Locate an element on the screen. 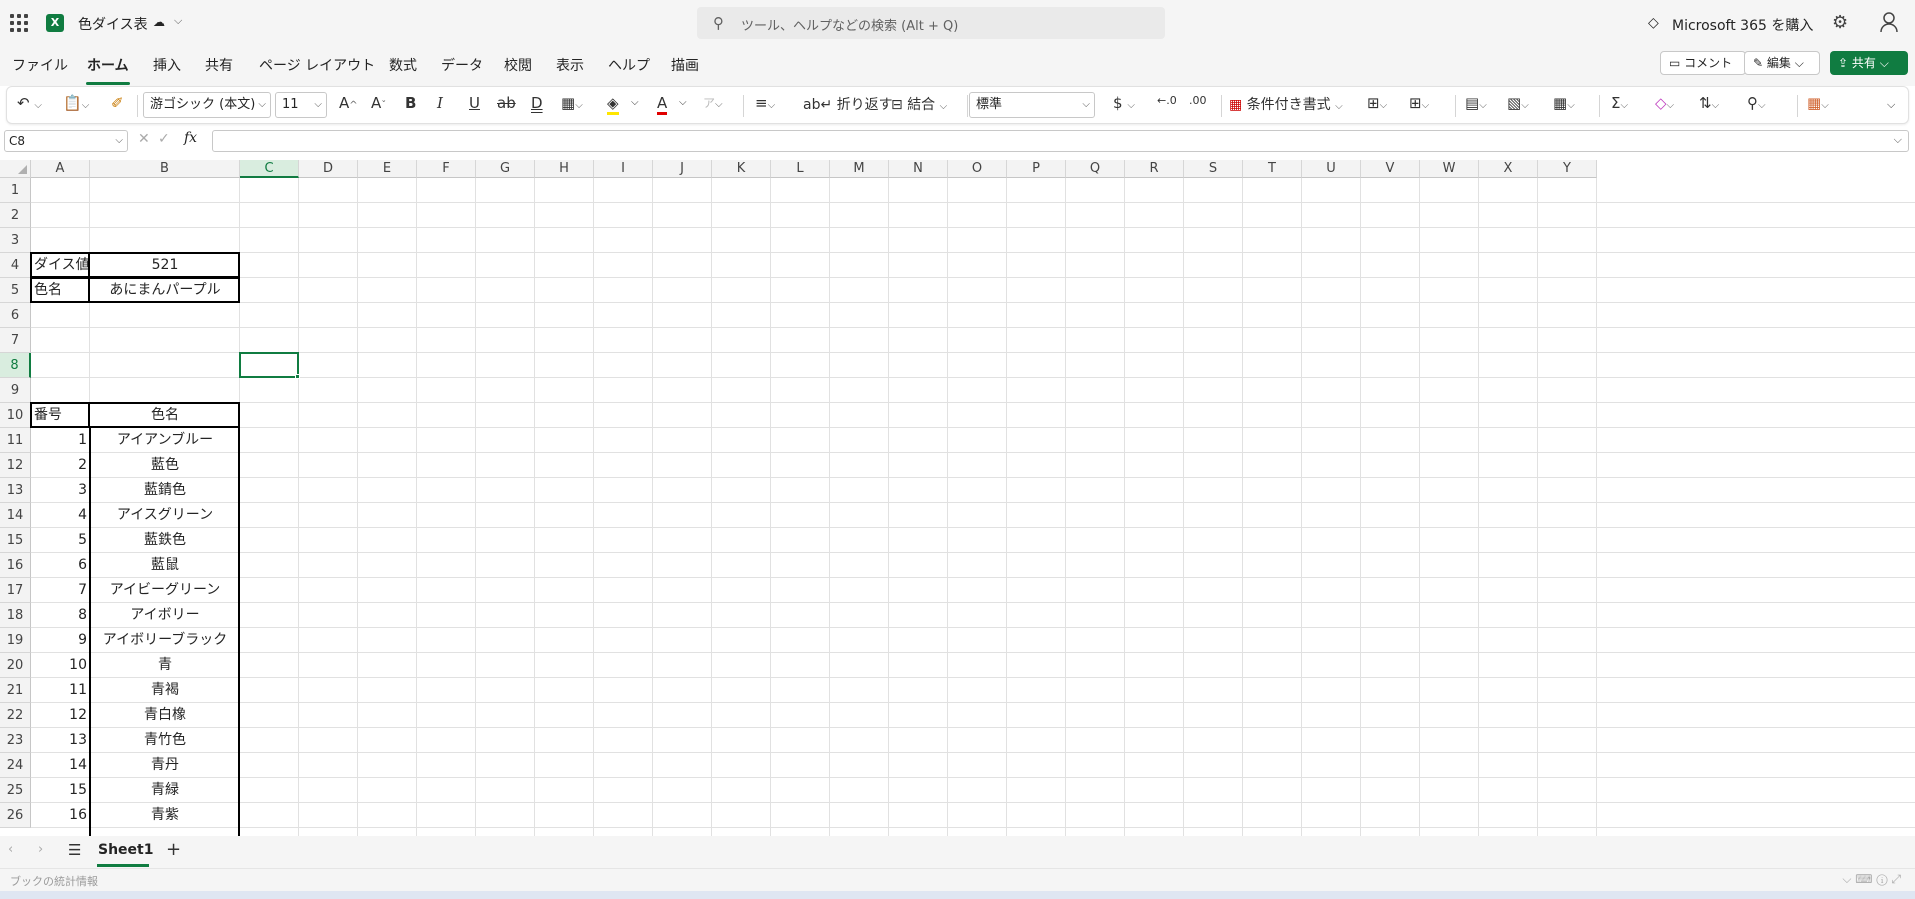  formula-input: ⌵ is located at coordinates (1060, 141).